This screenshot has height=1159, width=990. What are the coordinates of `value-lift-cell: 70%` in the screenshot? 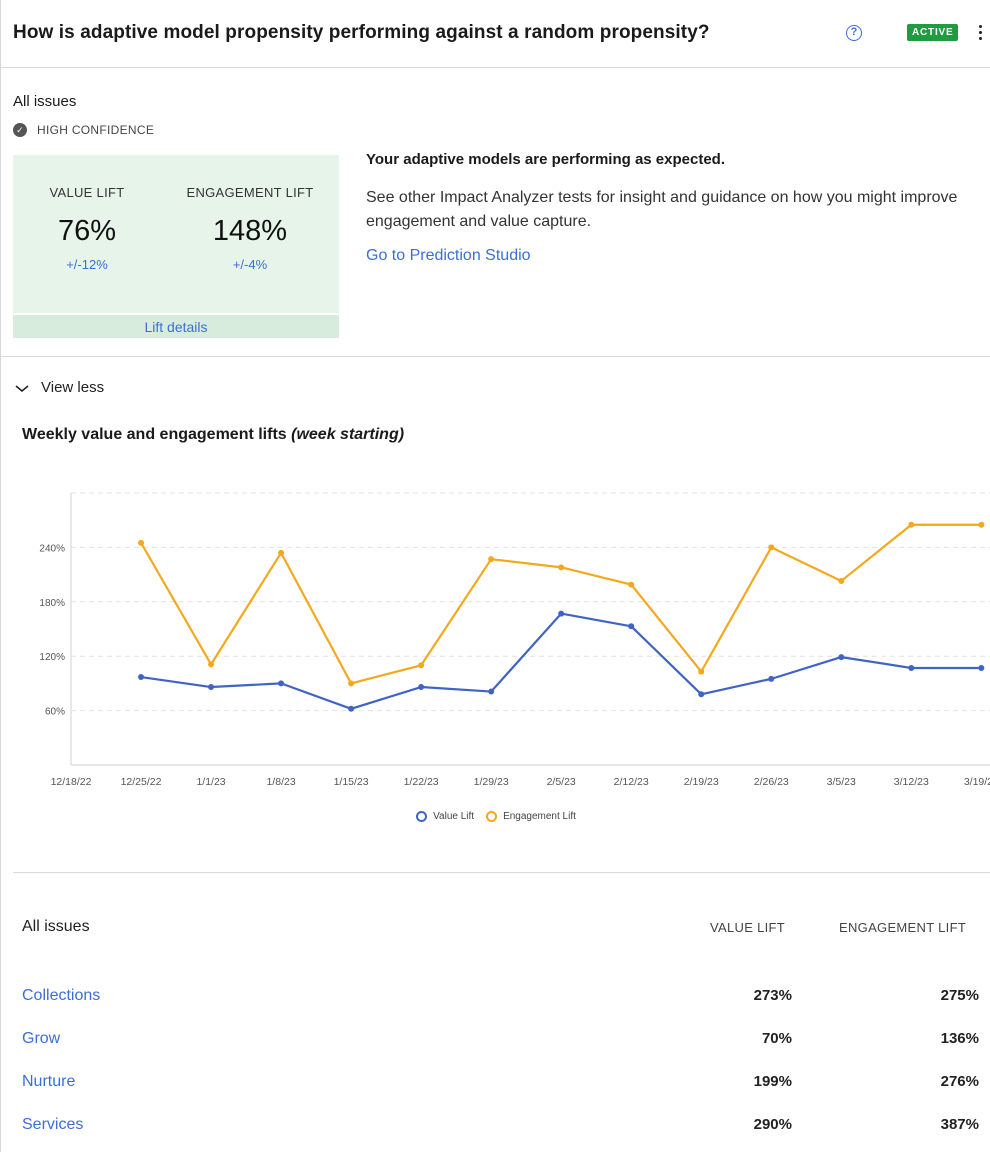 It's located at (776, 1038).